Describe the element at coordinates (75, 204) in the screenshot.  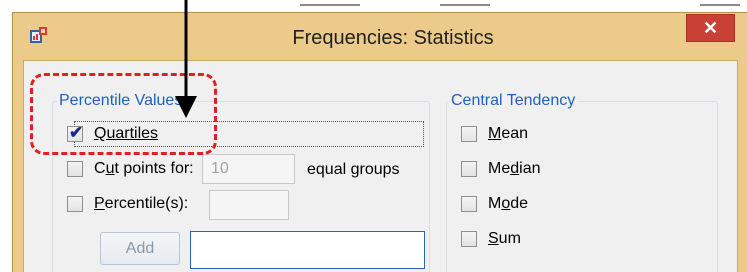
I see `percentiles-checkbox` at that location.